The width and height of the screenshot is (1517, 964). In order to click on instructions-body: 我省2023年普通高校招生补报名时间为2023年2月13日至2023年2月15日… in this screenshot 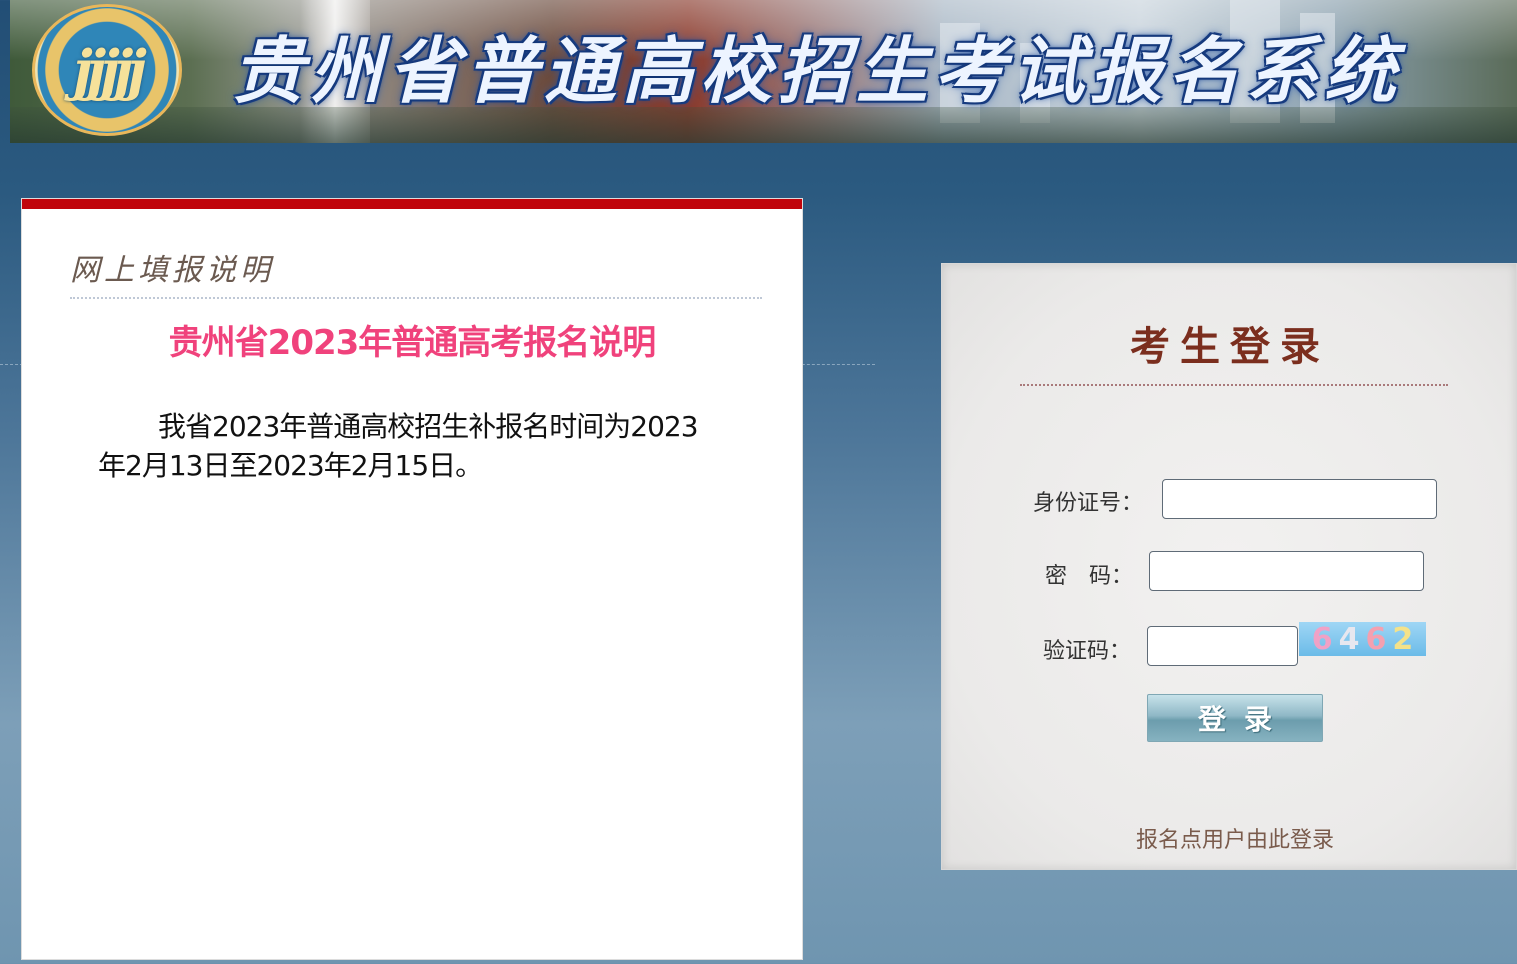, I will do `click(398, 446)`.